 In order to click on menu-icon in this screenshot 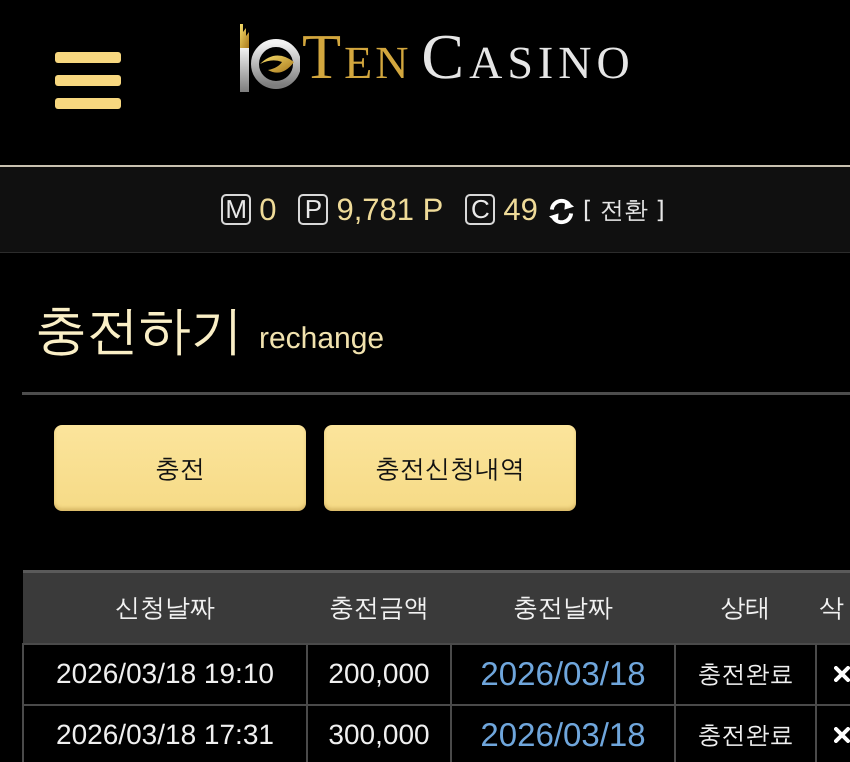, I will do `click(88, 80)`.